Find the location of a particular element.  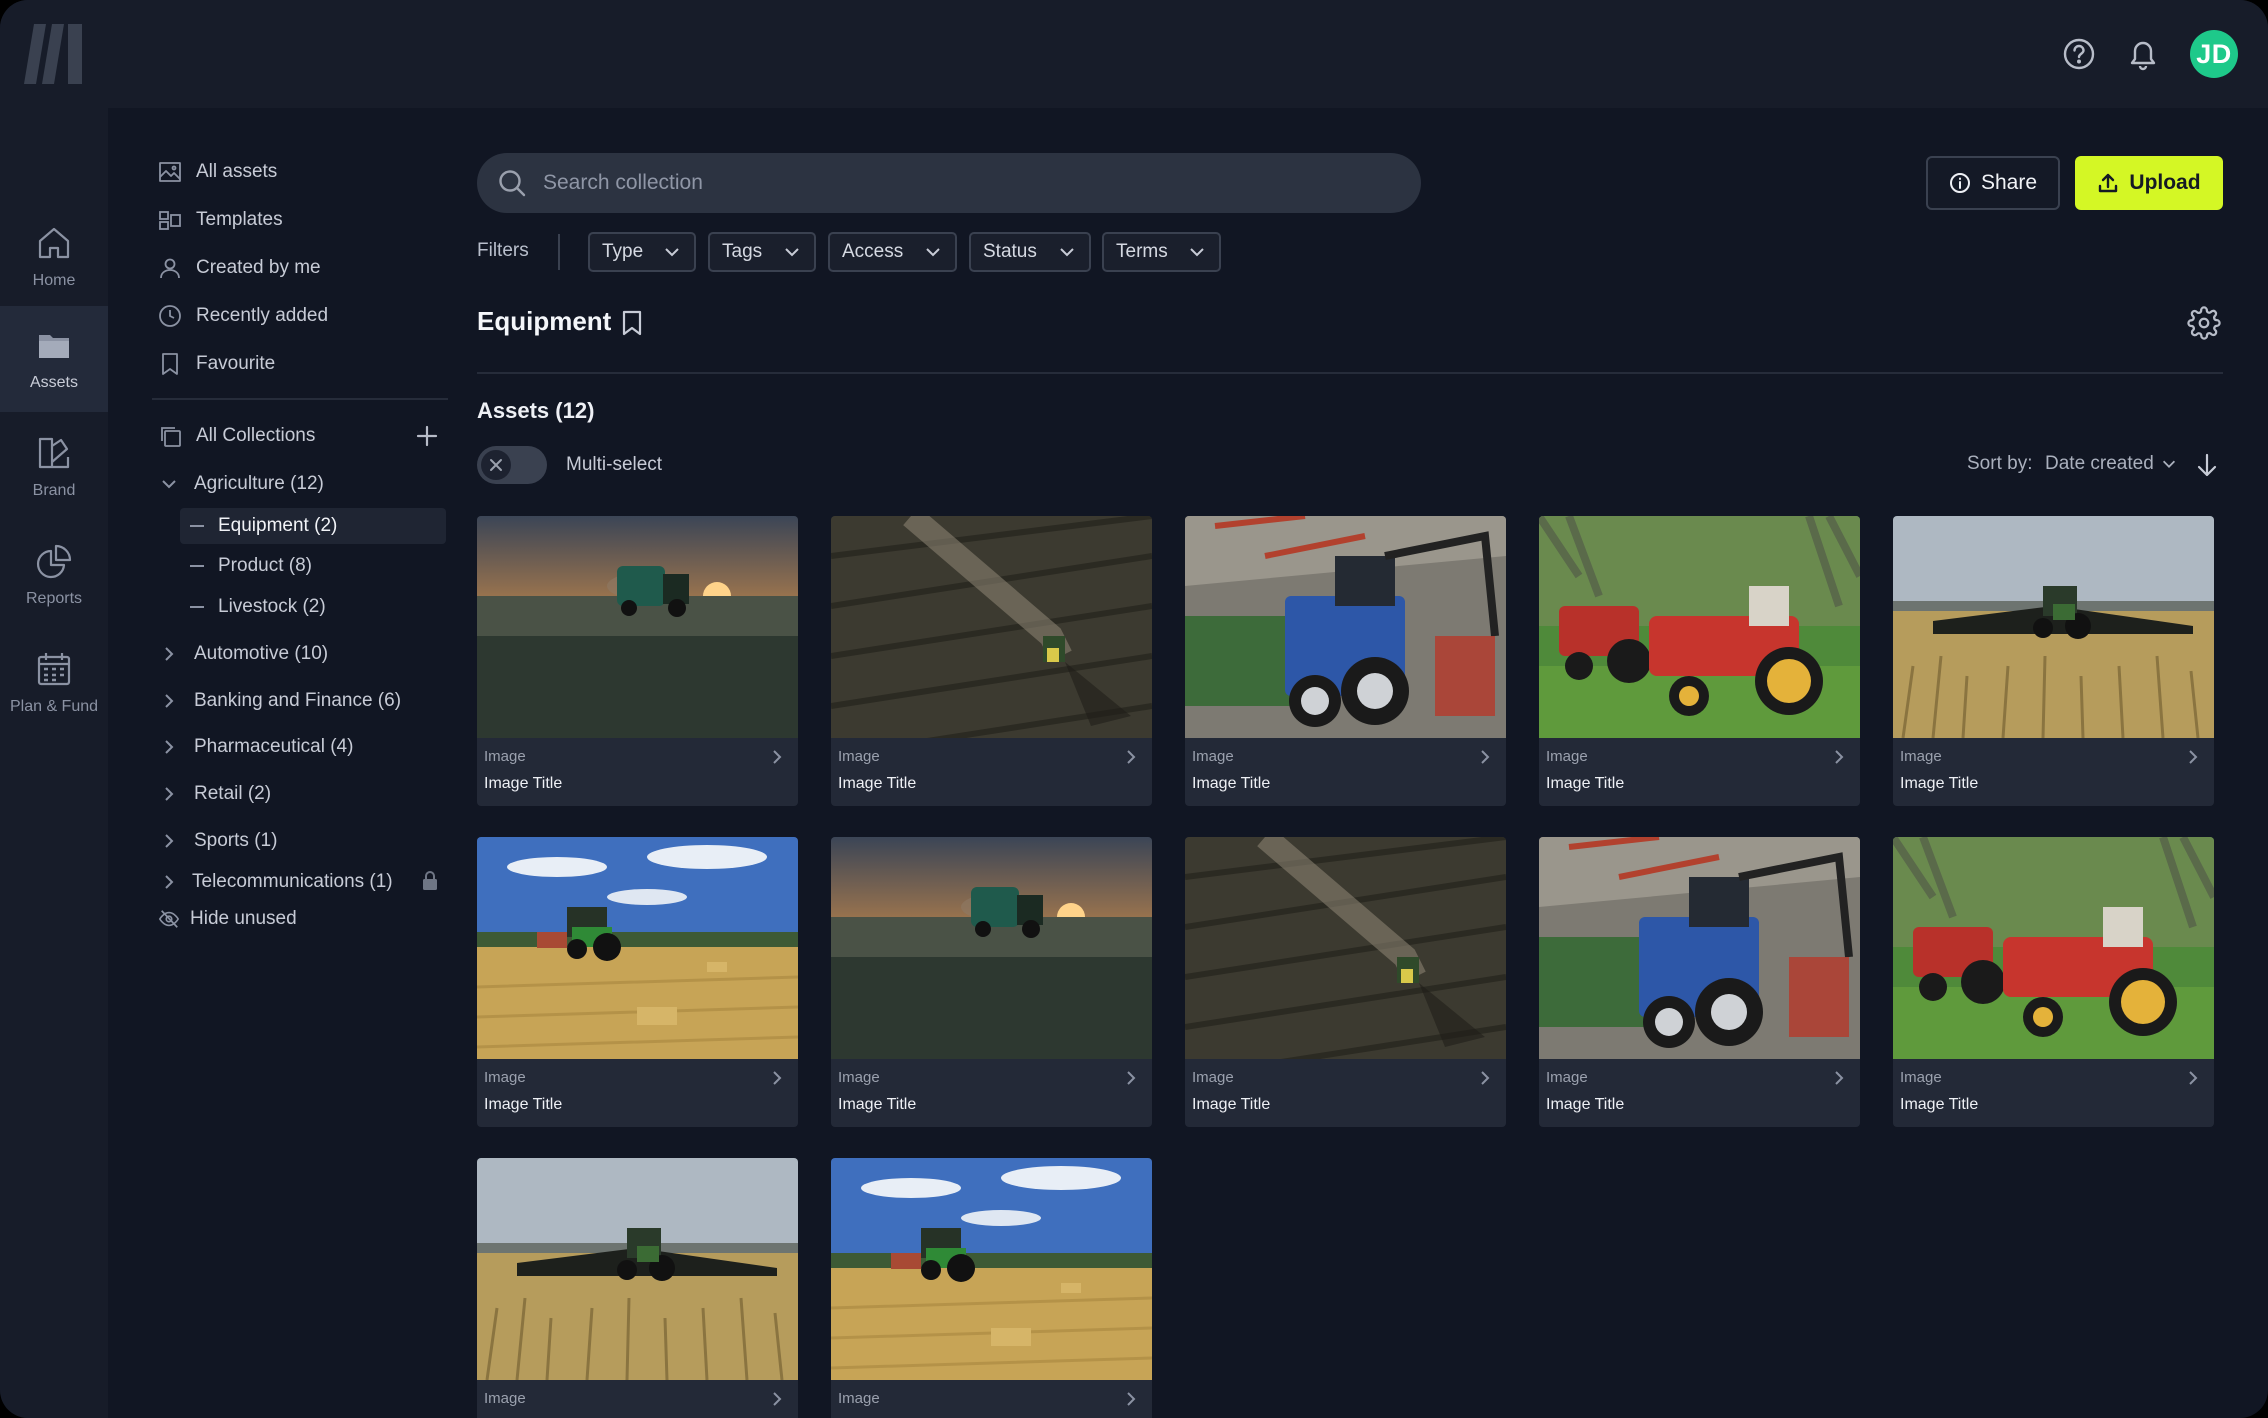

filter-type: Type is located at coordinates (642, 252).